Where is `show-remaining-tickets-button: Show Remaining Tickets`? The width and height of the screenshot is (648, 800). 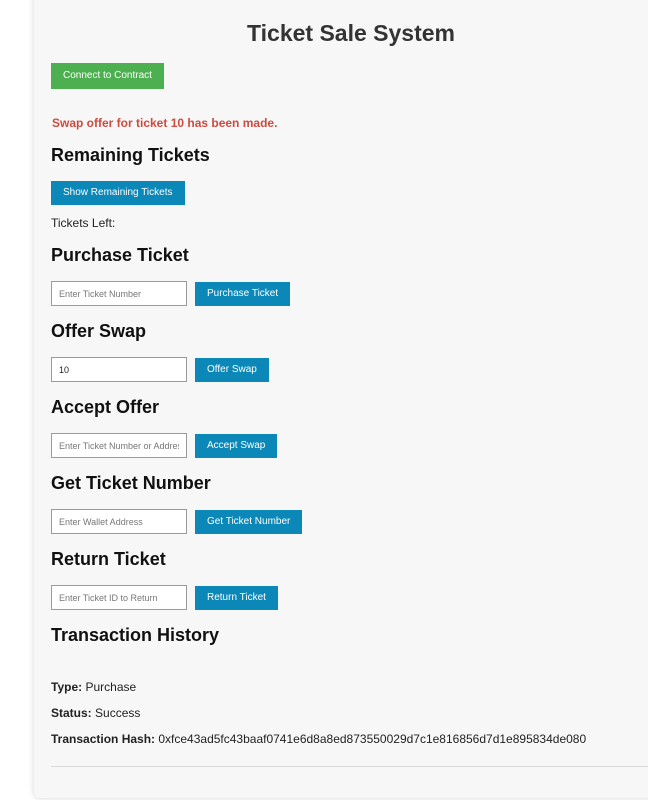
show-remaining-tickets-button: Show Remaining Tickets is located at coordinates (118, 193).